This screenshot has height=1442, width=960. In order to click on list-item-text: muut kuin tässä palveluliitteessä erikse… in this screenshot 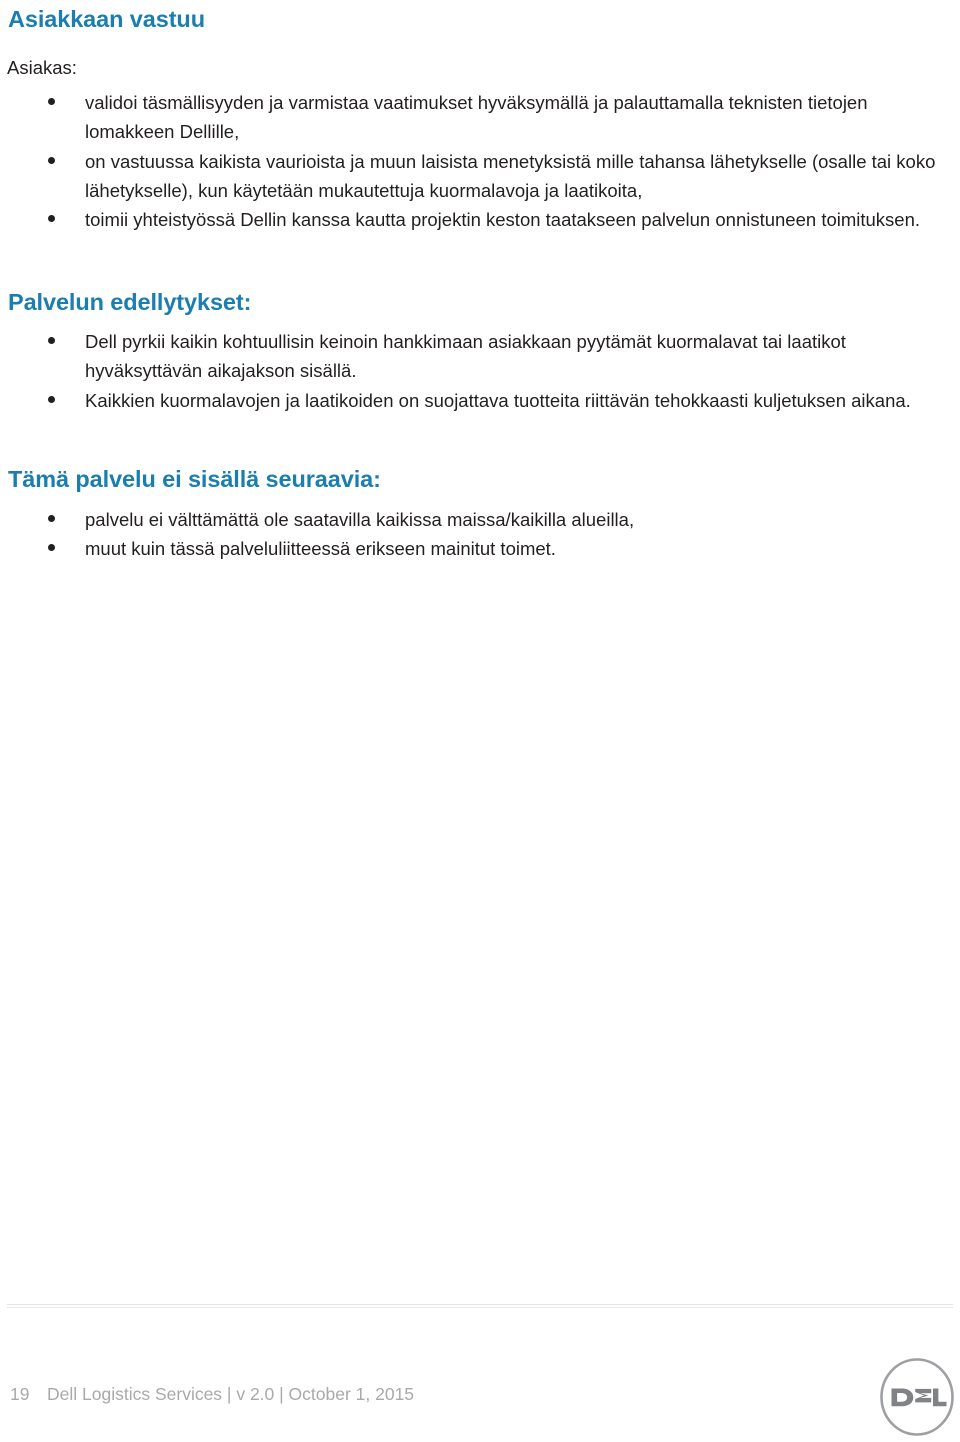, I will do `click(320, 549)`.